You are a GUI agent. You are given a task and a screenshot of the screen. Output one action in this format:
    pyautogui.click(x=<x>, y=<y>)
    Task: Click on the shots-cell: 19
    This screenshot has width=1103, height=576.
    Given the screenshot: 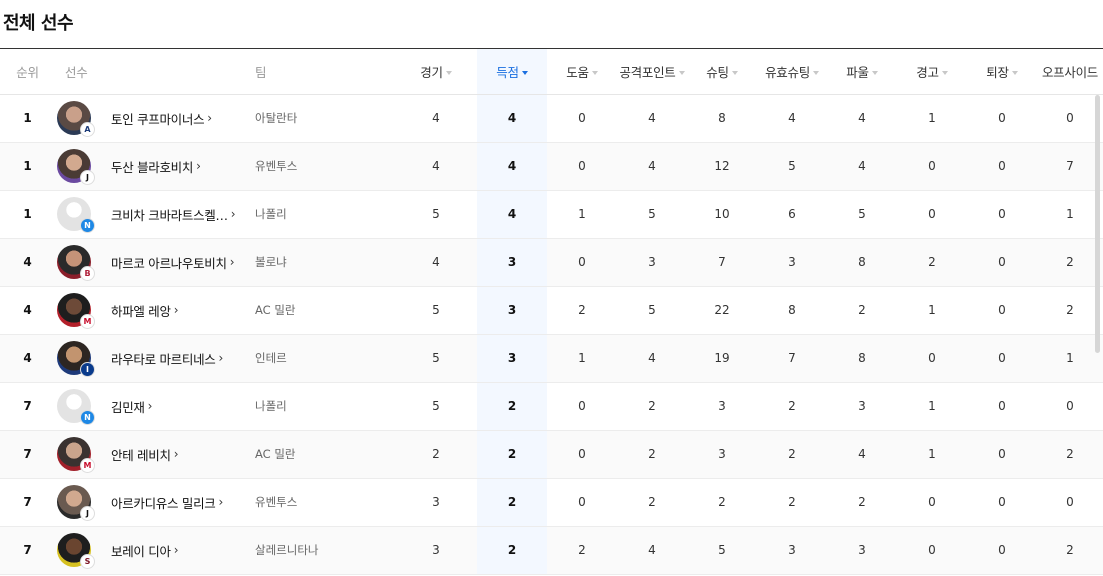 What is the action you would take?
    pyautogui.click(x=722, y=358)
    